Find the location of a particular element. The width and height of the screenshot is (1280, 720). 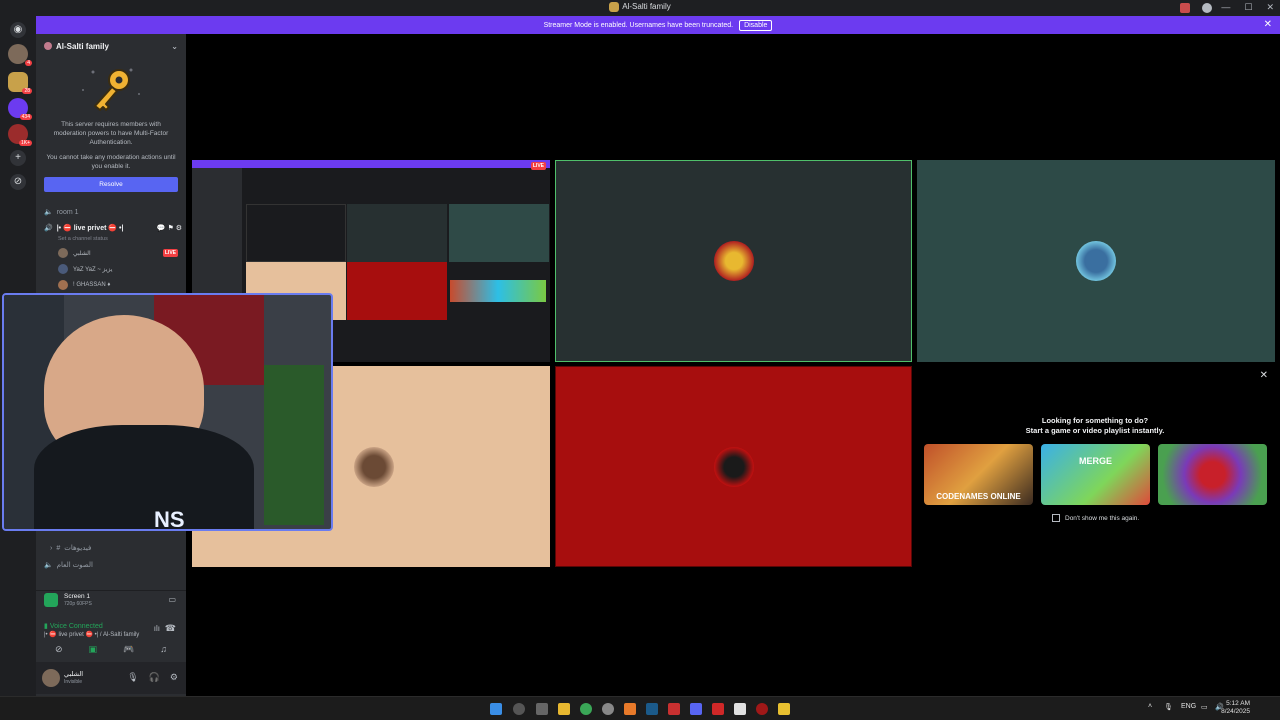

invite-icon: ⚑ is located at coordinates (170, 228).